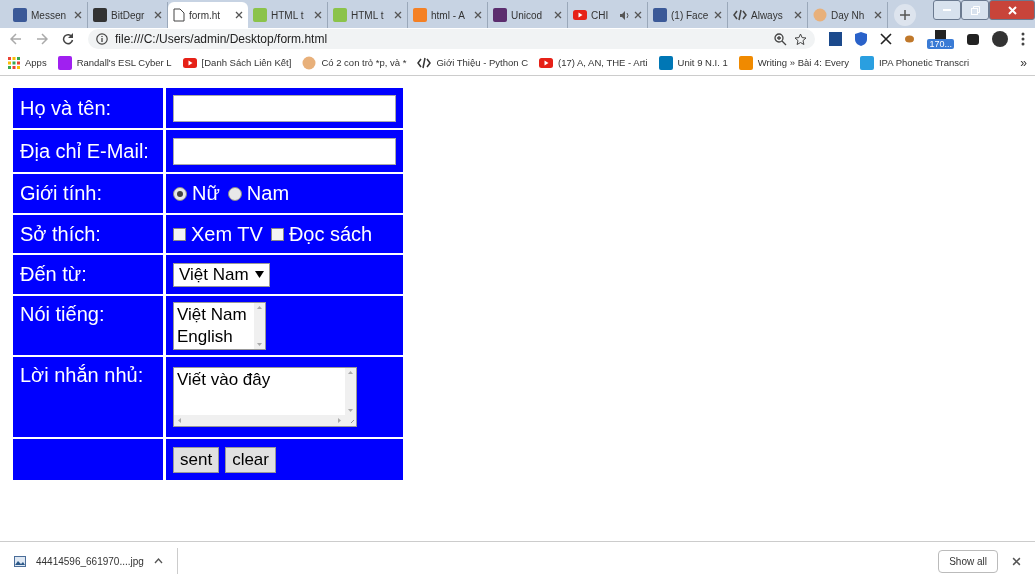 The width and height of the screenshot is (1035, 580). I want to click on country-dropdown: Việt Nam, so click(221, 274).